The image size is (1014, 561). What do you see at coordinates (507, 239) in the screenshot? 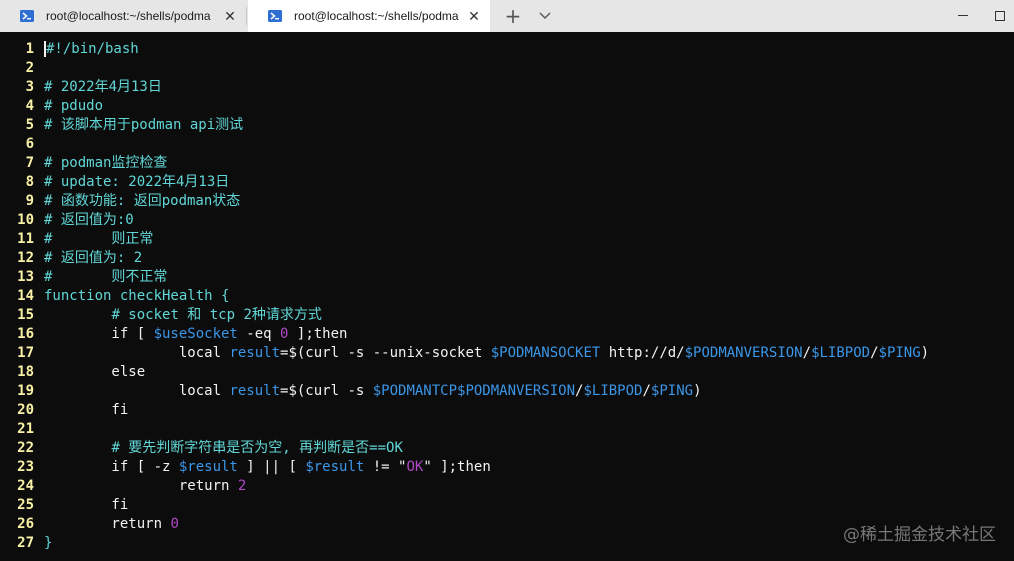
I see `editor-line: 11 # 则正常` at bounding box center [507, 239].